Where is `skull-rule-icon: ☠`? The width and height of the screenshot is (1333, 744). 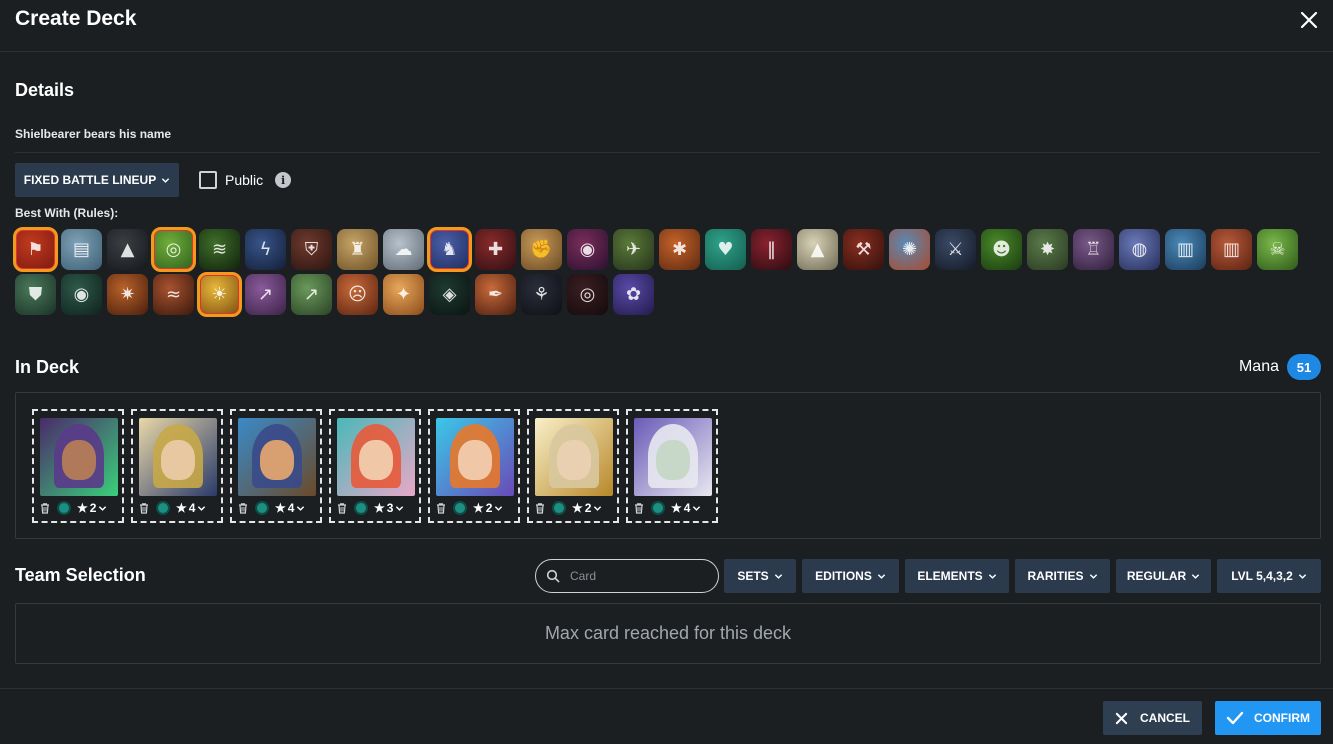 skull-rule-icon: ☠ is located at coordinates (1277, 249).